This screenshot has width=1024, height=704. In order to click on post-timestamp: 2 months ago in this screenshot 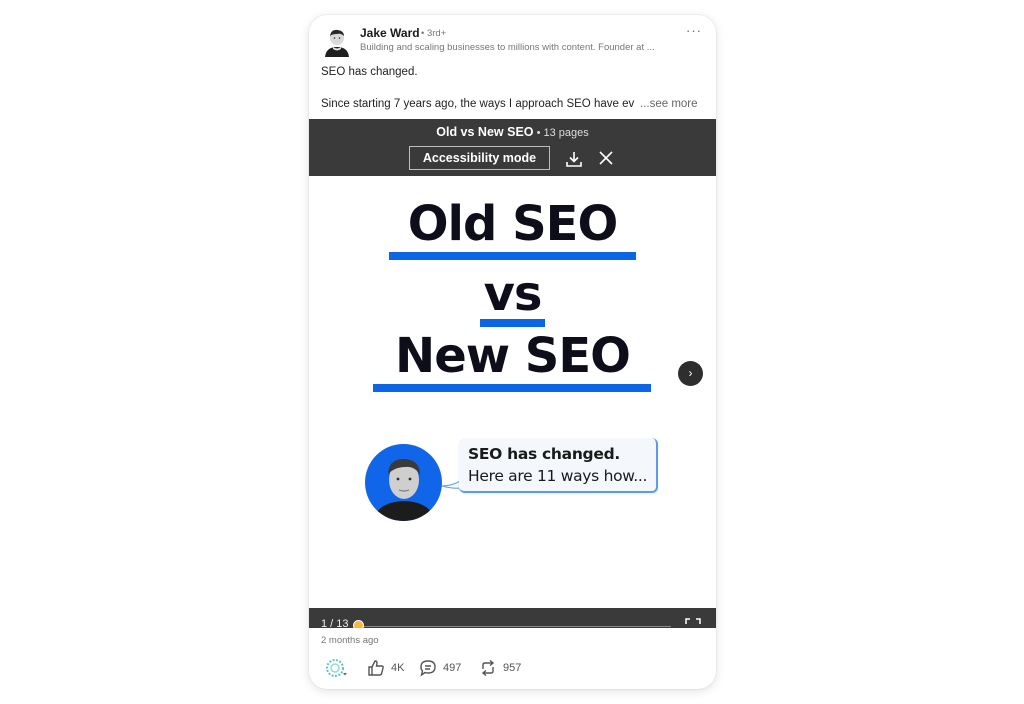, I will do `click(350, 640)`.